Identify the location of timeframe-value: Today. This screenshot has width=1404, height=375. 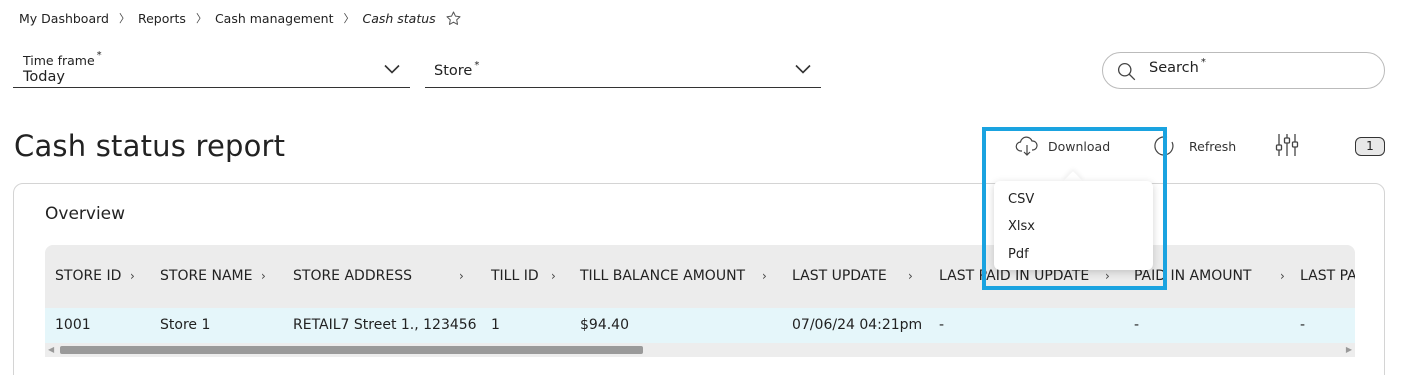
(44, 77).